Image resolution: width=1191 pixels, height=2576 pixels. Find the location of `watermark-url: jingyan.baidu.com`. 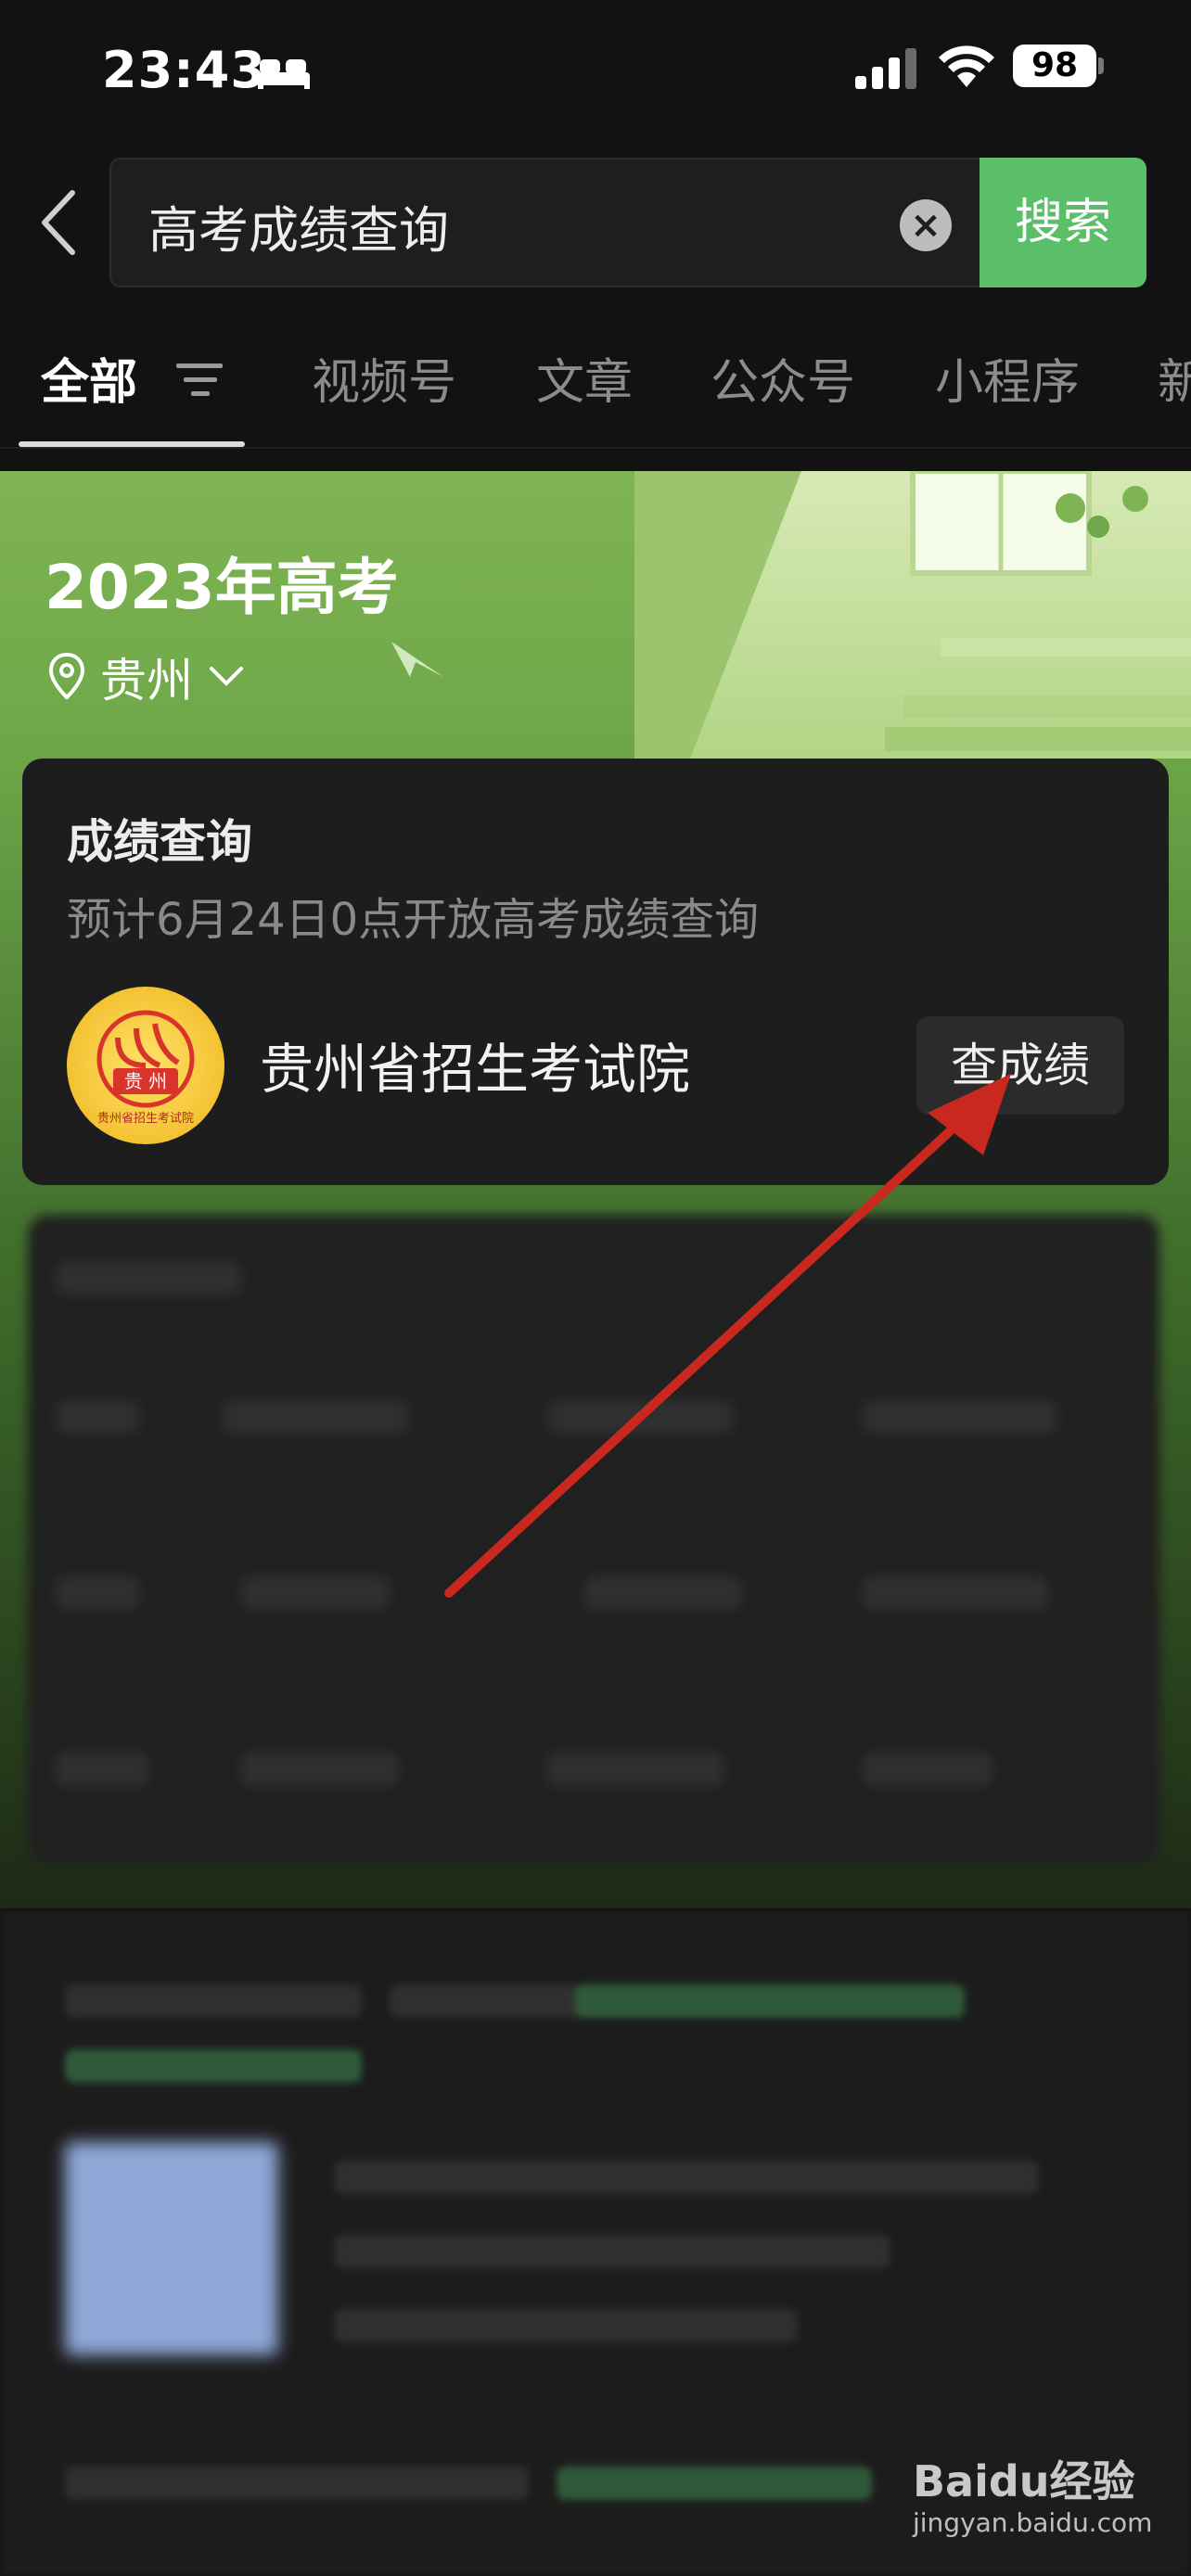

watermark-url: jingyan.baidu.com is located at coordinates (1033, 2522).